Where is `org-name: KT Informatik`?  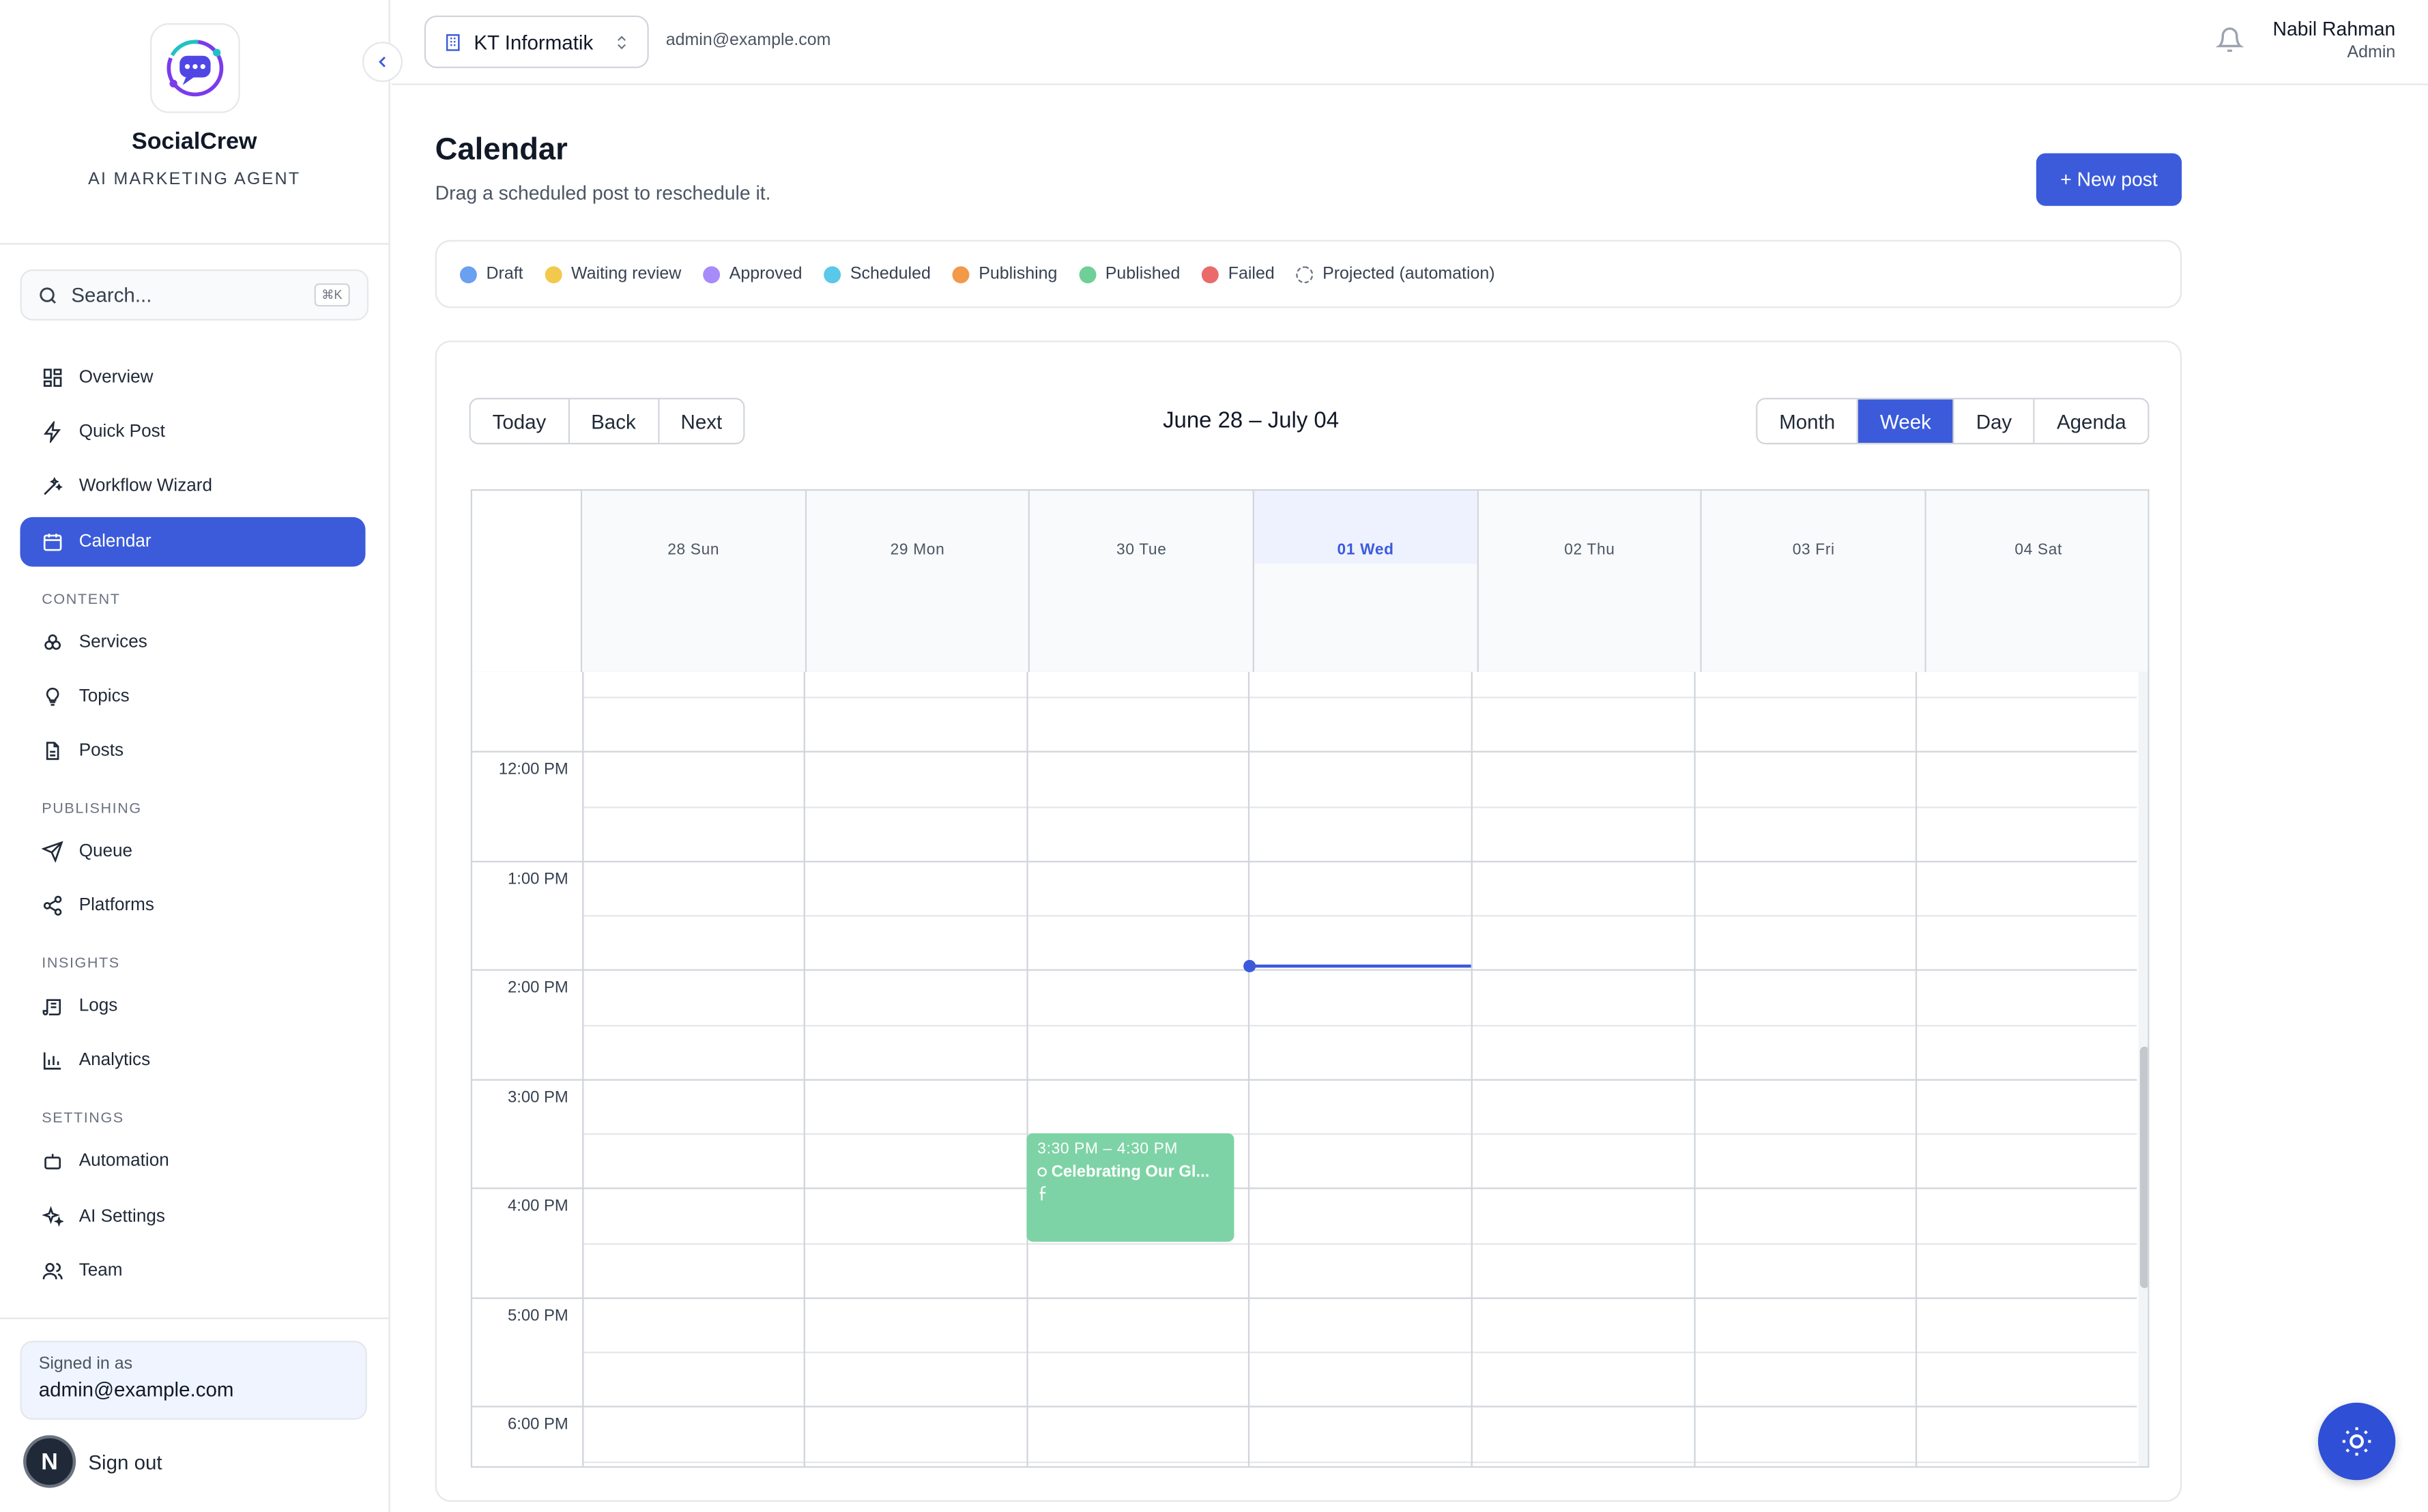
org-name: KT Informatik is located at coordinates (534, 42).